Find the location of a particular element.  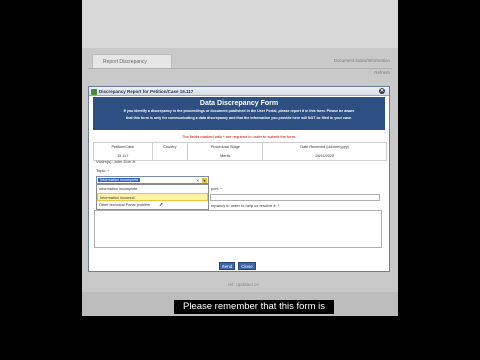

send-button: Send is located at coordinates (227, 266).